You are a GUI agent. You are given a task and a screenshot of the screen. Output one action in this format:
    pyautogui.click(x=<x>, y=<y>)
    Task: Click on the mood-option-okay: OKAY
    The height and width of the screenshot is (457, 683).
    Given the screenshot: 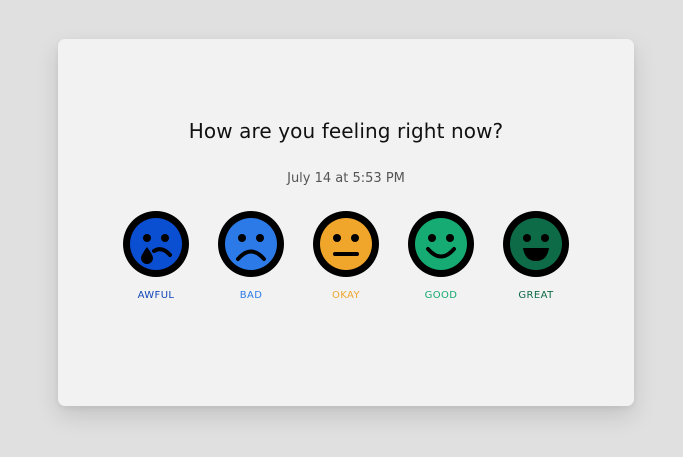 What is the action you would take?
    pyautogui.click(x=346, y=254)
    